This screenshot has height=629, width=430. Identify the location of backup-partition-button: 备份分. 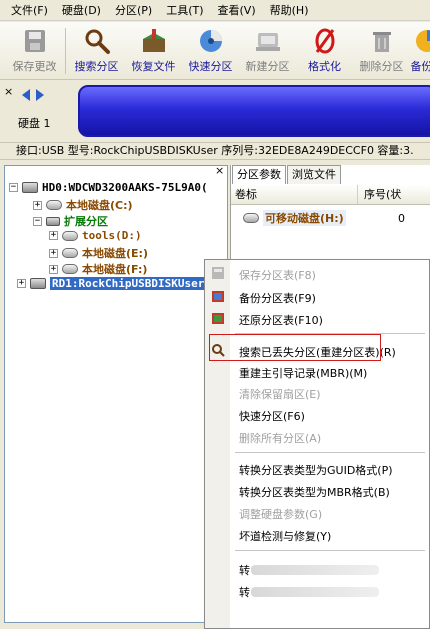
(420, 51).